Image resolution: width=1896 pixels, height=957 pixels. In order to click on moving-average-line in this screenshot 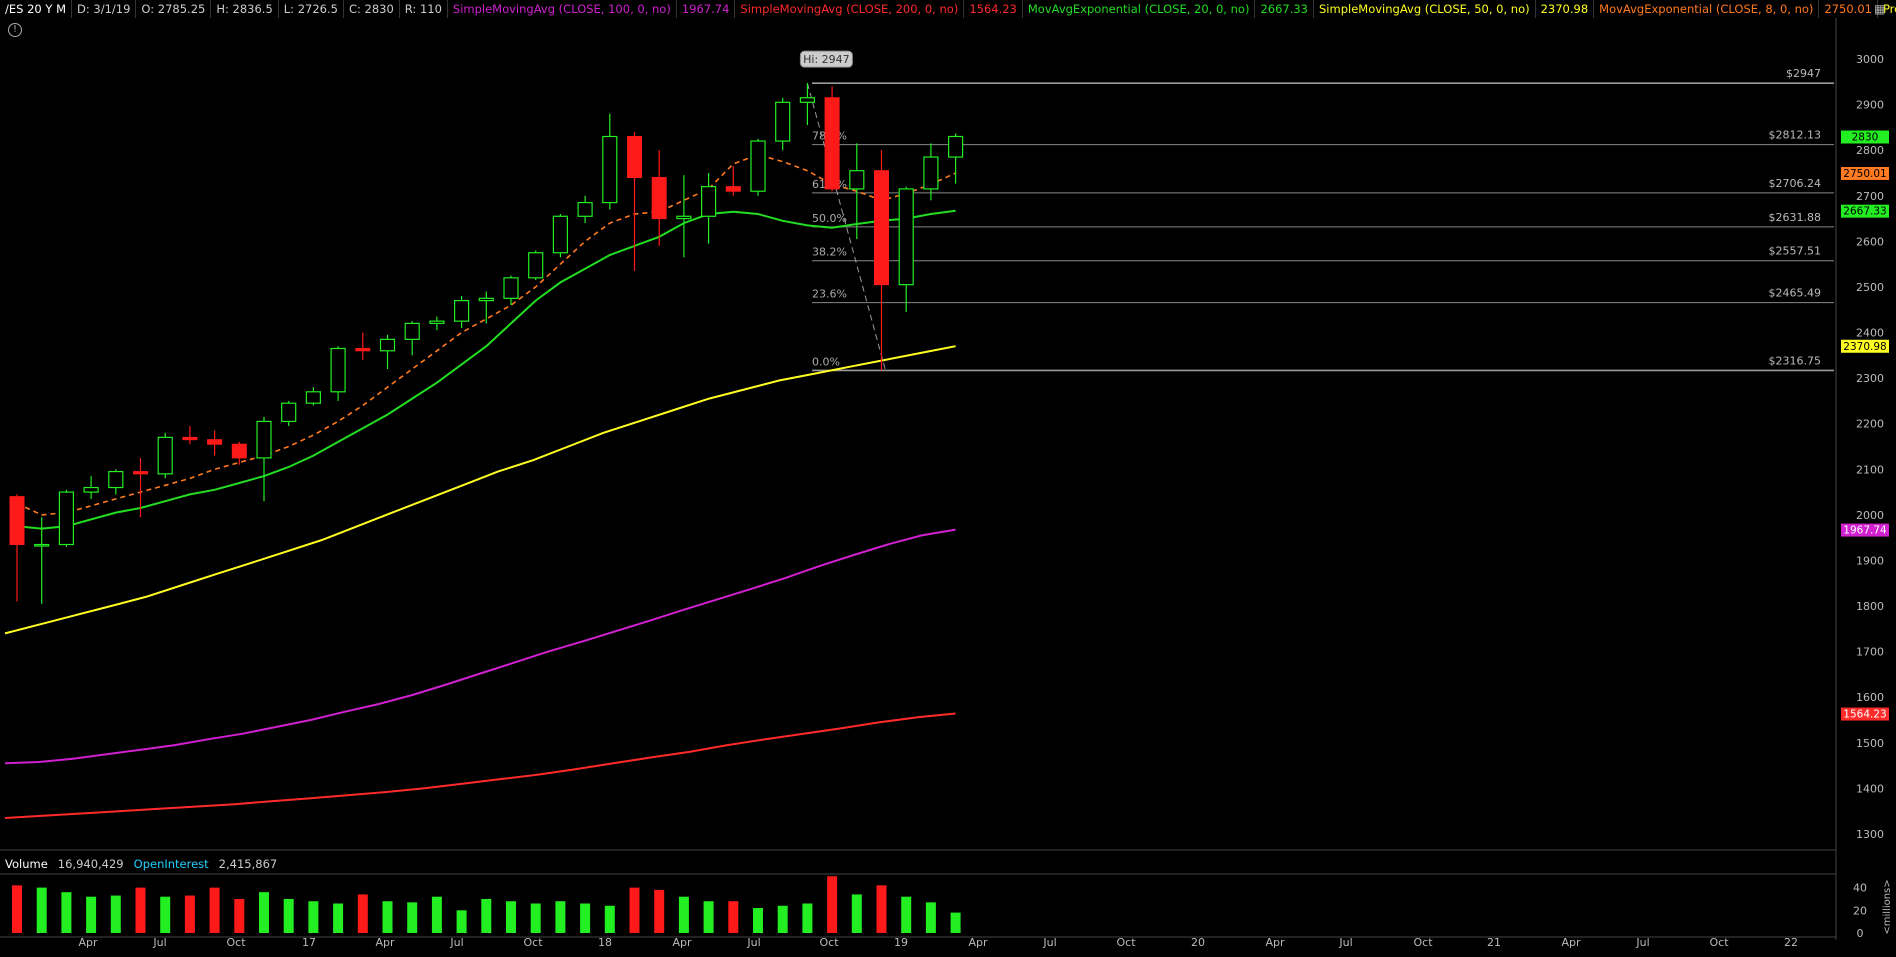, I will do `click(480, 765)`.